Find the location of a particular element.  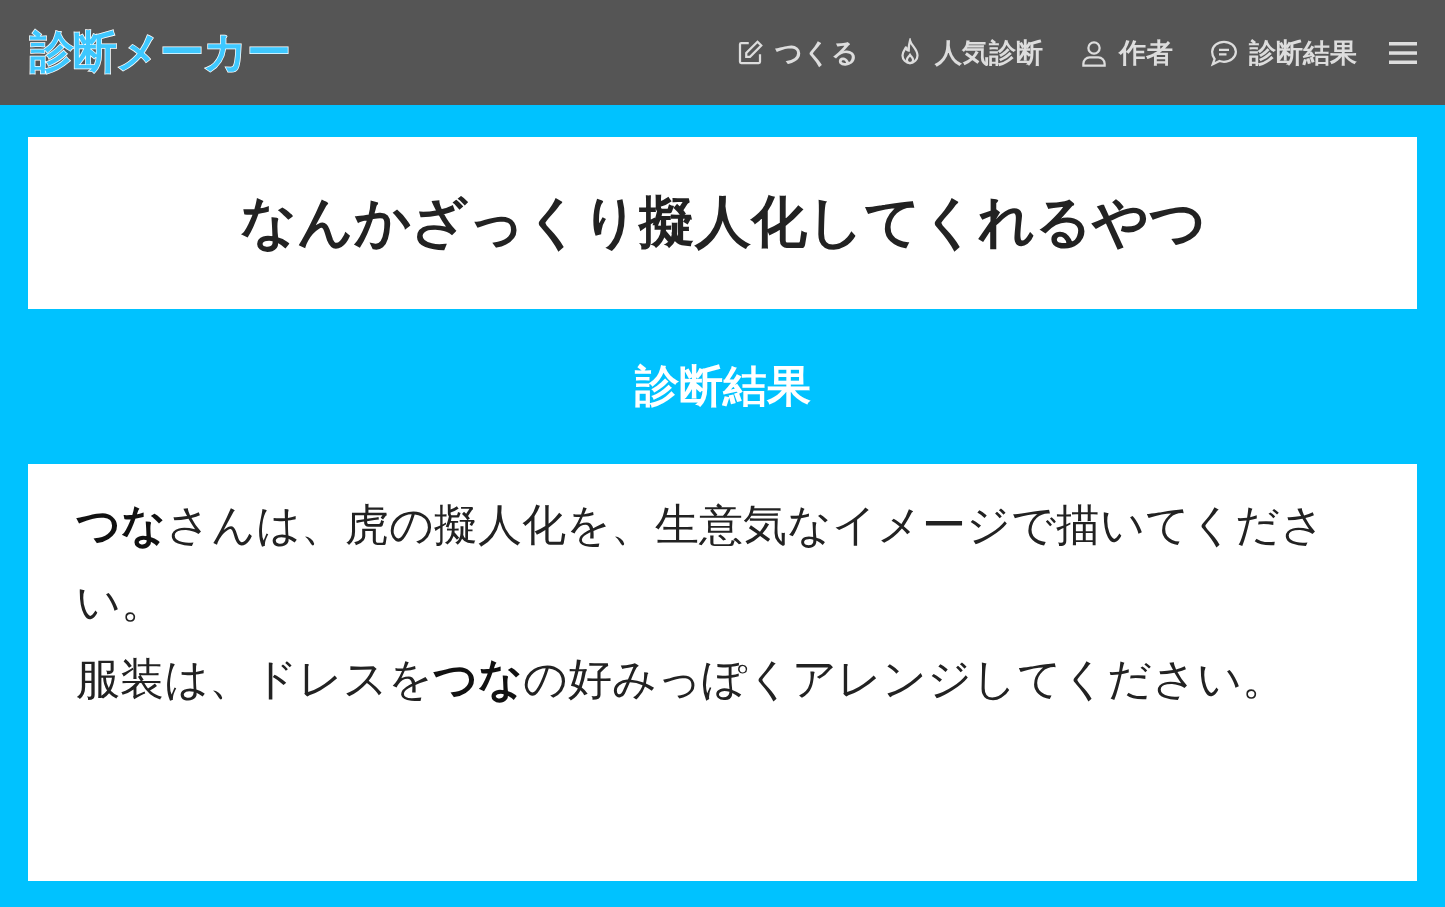

nav-link: 作者 is located at coordinates (1126, 52).